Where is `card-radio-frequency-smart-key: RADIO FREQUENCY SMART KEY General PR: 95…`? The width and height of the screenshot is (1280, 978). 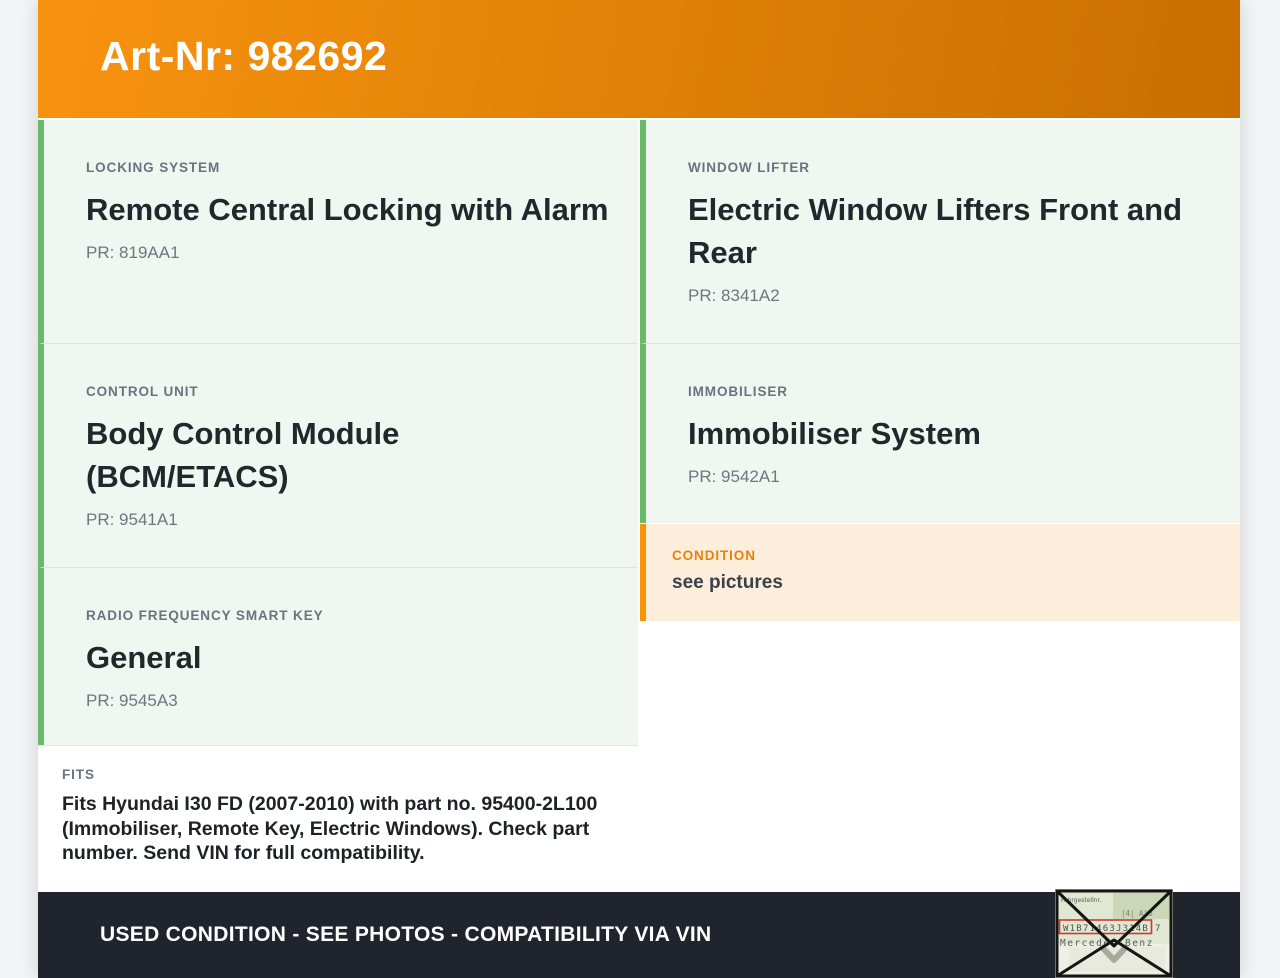
card-radio-frequency-smart-key: RADIO FREQUENCY SMART KEY General PR: 95… is located at coordinates (338, 656).